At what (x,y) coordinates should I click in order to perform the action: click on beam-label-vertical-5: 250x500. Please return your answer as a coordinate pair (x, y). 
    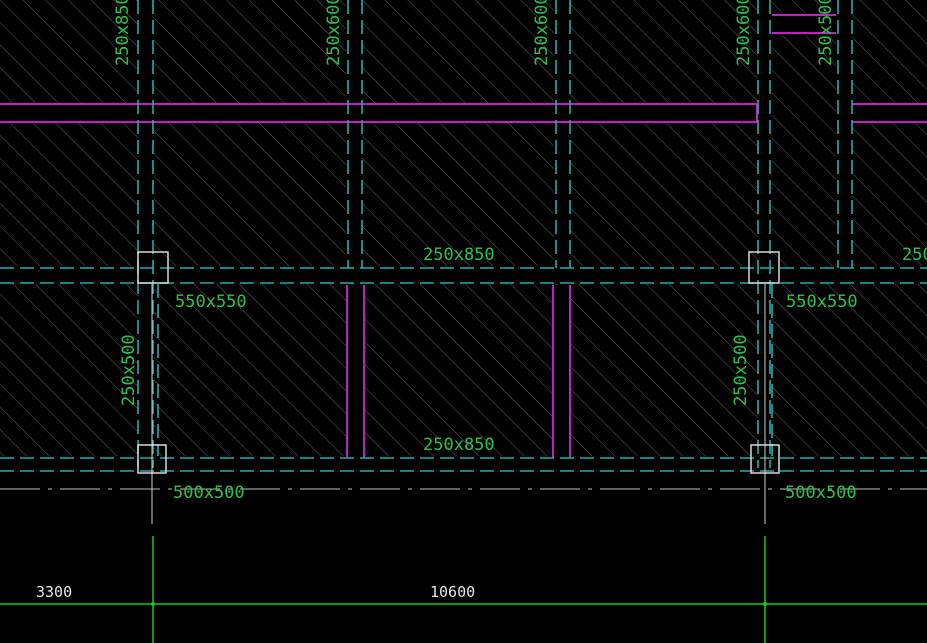
    Looking at the image, I should click on (826, 33).